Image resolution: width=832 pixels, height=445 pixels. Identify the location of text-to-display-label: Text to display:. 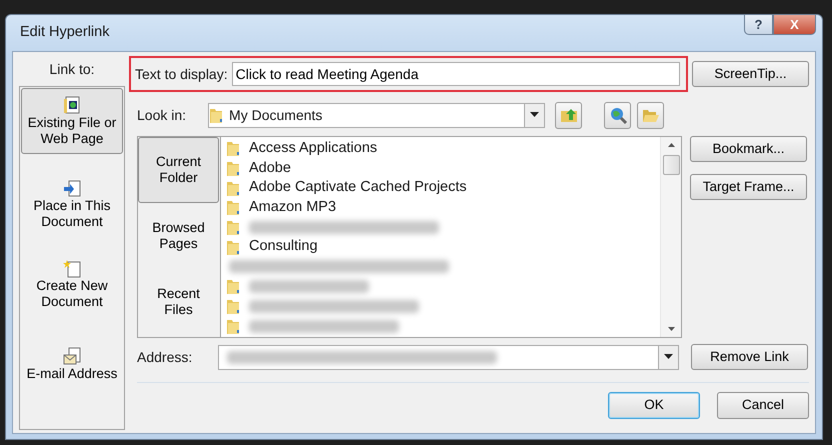
(181, 74).